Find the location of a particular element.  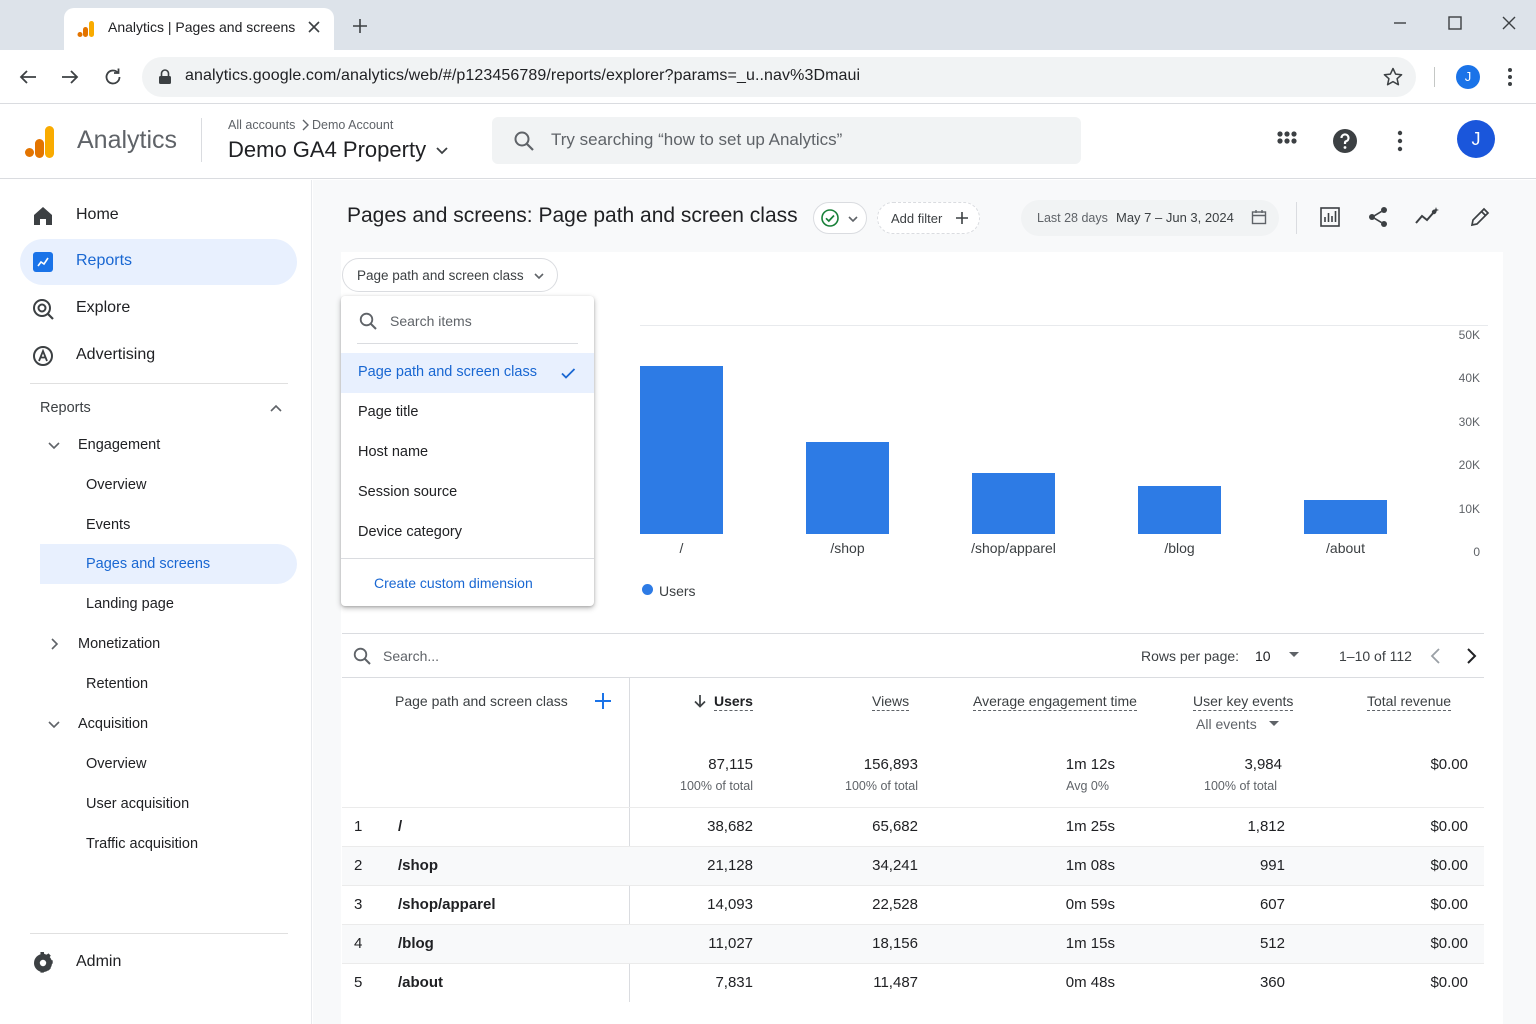

menu-item-device-category: Device category is located at coordinates (467, 533).